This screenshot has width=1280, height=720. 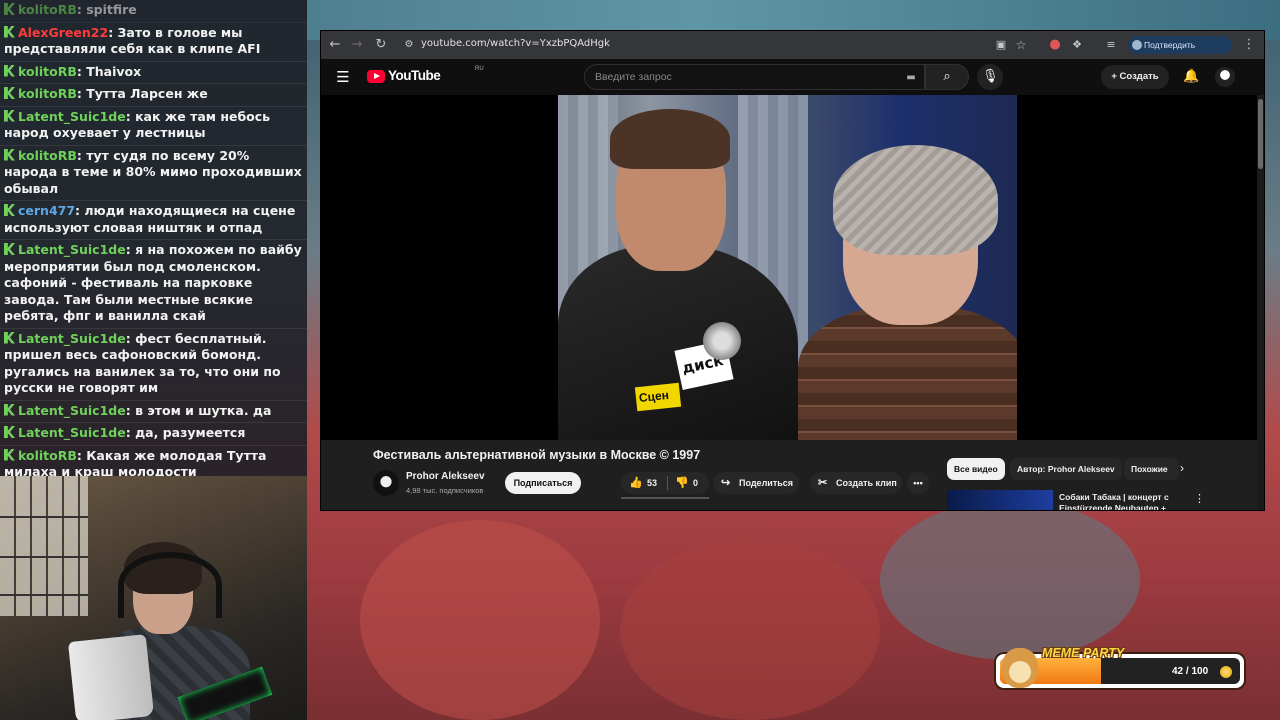 What do you see at coordinates (111, 9) in the screenshot?
I see `chat-text: spitfire` at bounding box center [111, 9].